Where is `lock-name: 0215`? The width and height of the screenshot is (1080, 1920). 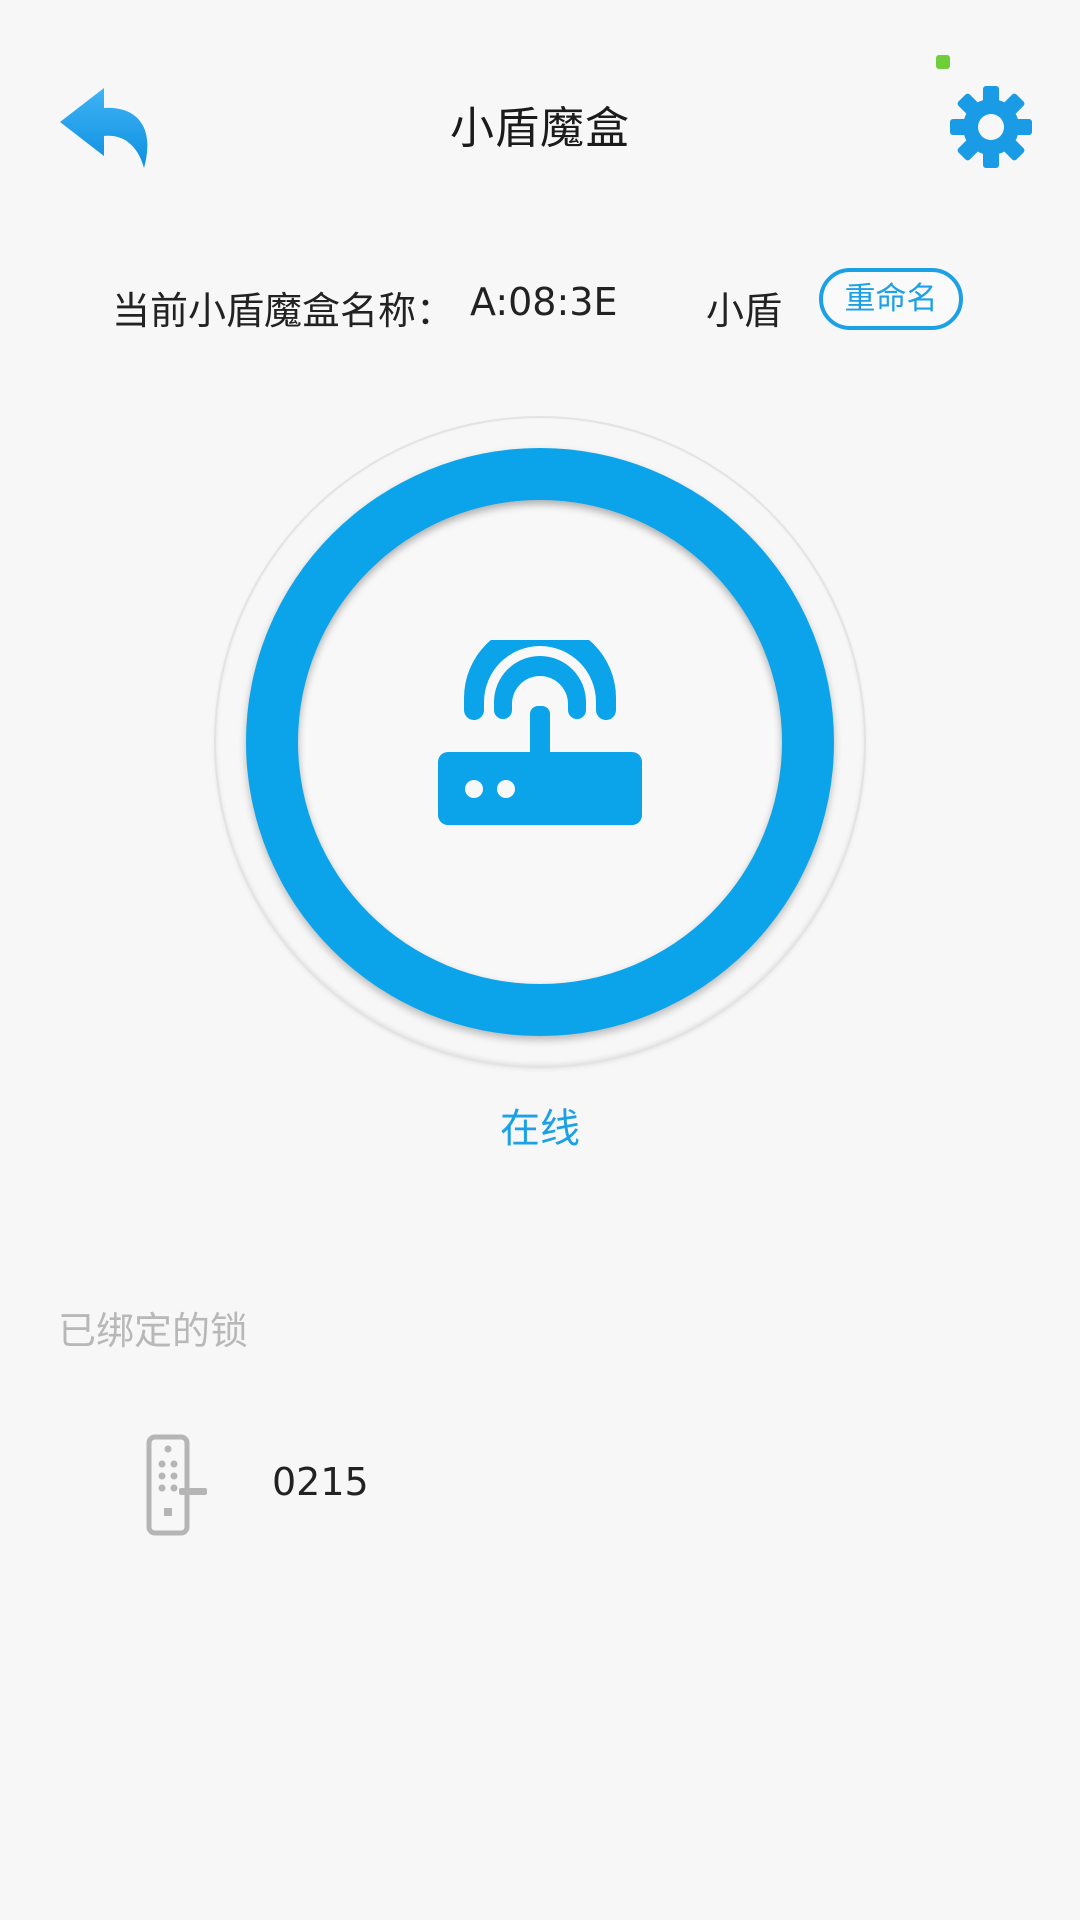
lock-name: 0215 is located at coordinates (320, 1482).